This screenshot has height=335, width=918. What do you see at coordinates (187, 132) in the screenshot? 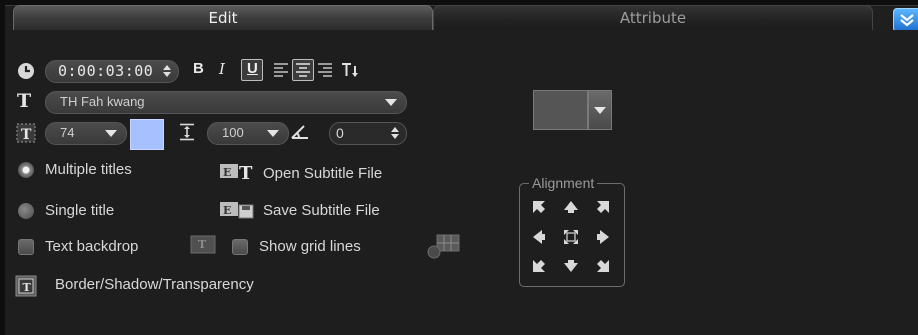
I see `line-spacing-icon` at bounding box center [187, 132].